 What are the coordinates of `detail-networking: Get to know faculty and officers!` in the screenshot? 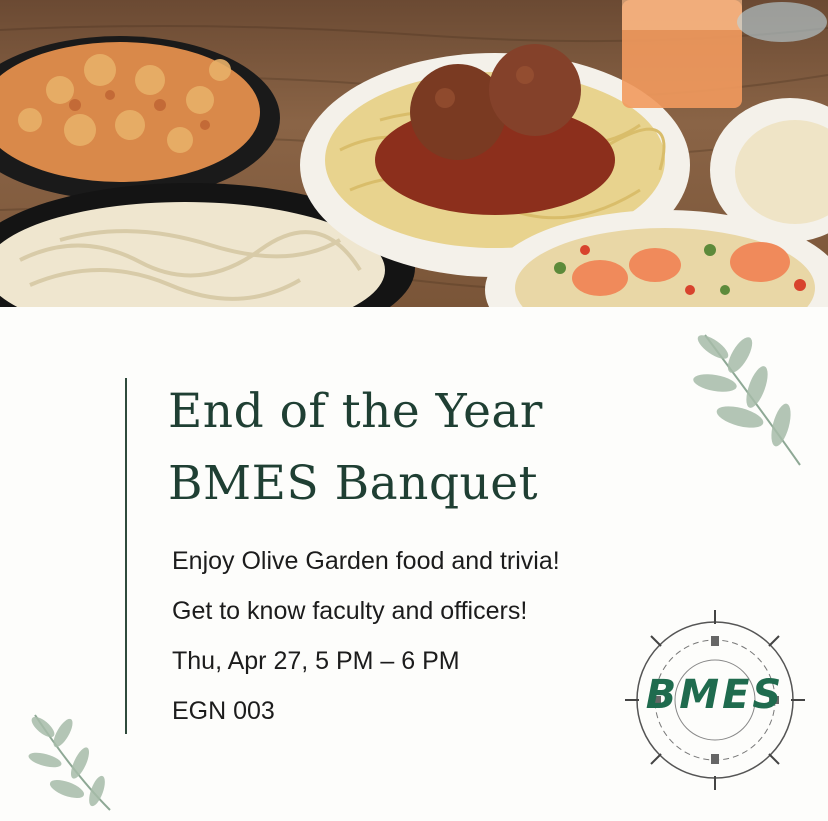 It's located at (350, 611).